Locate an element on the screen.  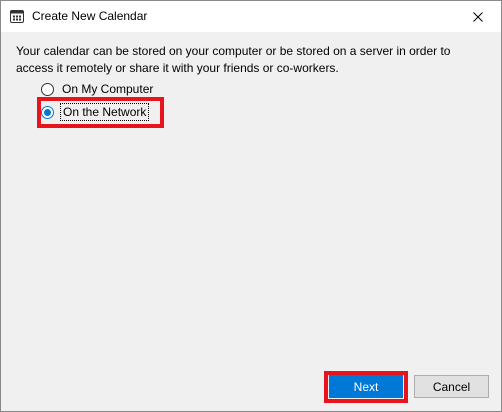
radio-label-on-the-network: On the Network is located at coordinates (105, 112).